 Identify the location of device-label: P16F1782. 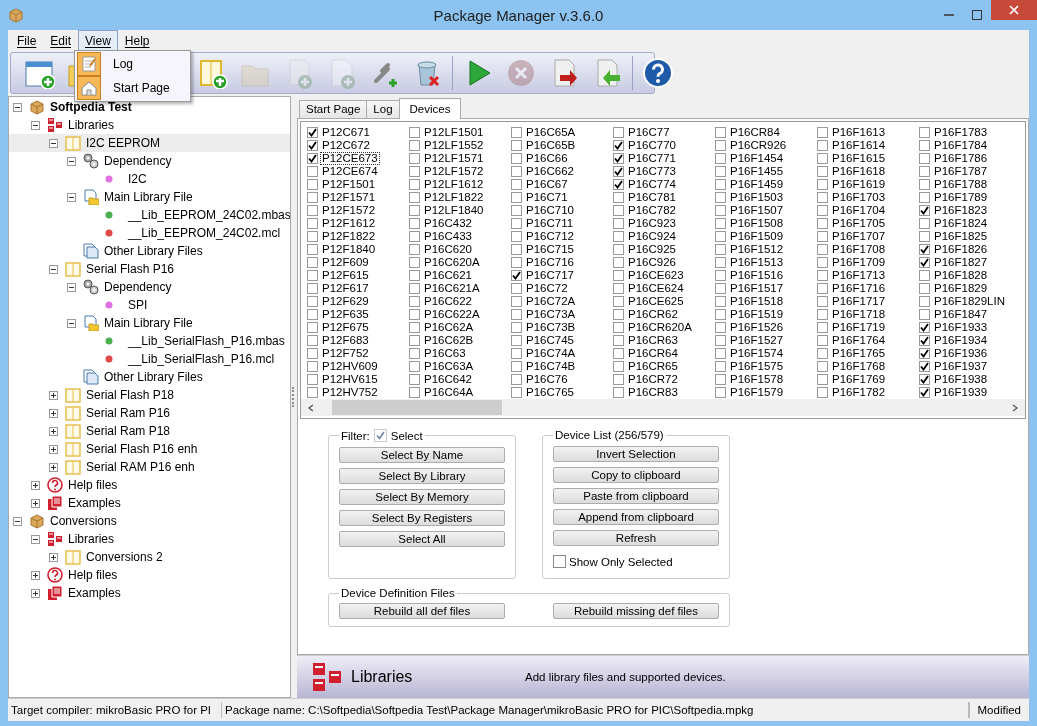
(859, 392).